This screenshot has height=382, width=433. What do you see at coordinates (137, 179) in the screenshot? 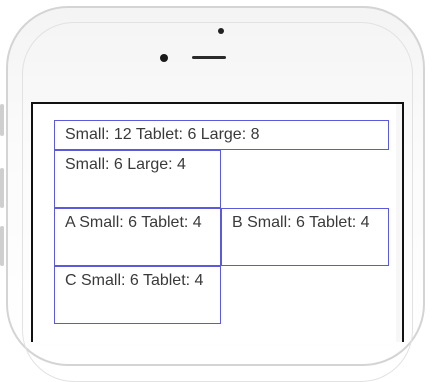
I see `grid-cell-small6-large4: Small: 6 Large: 4` at bounding box center [137, 179].